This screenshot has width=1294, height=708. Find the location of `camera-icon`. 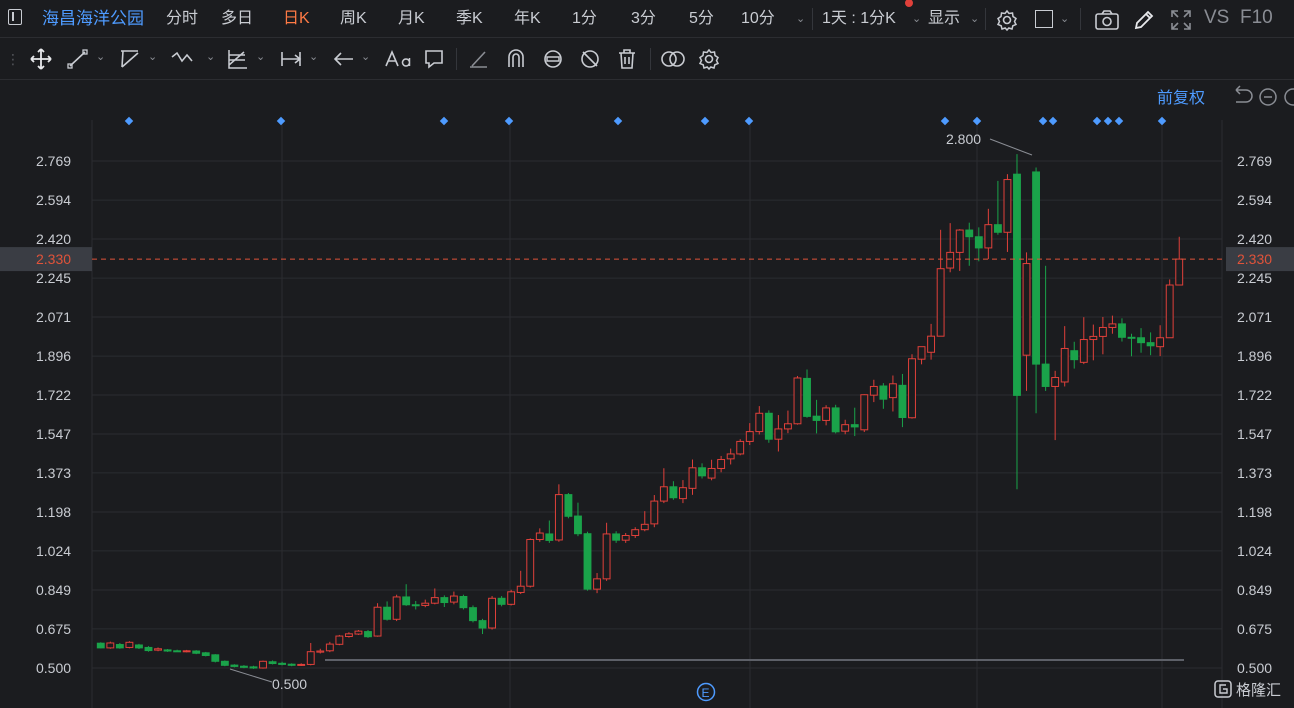

camera-icon is located at coordinates (1107, 20).